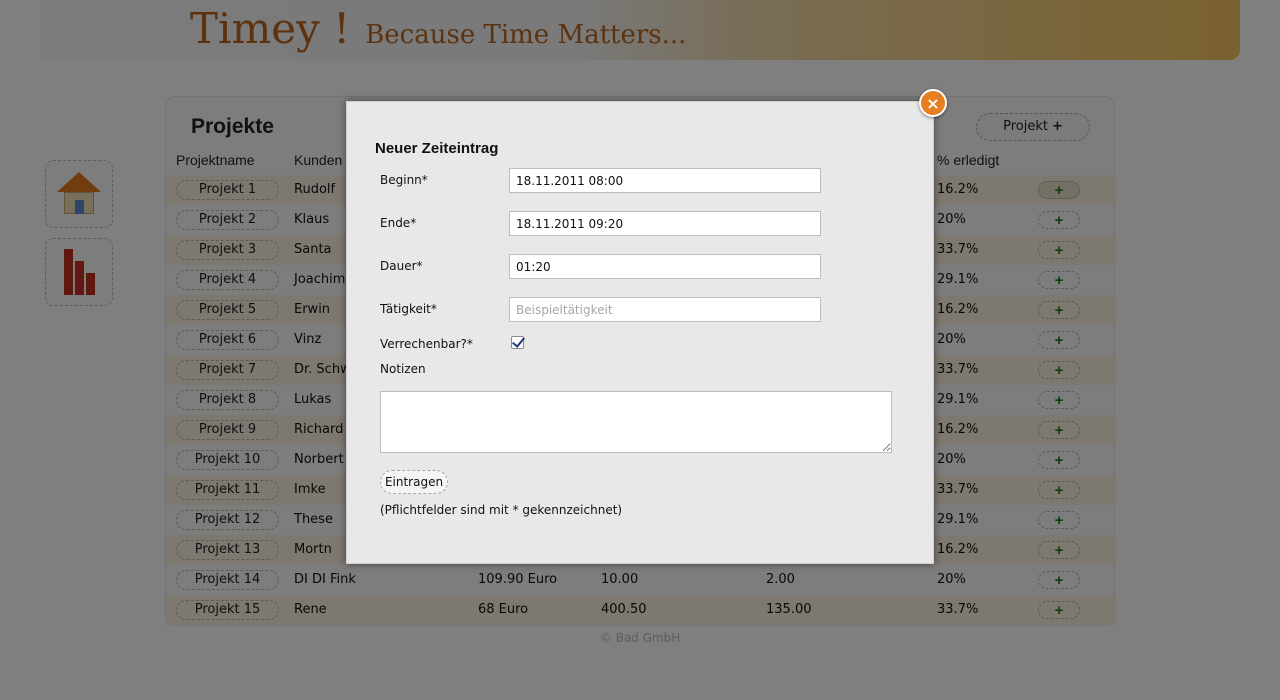 The width and height of the screenshot is (1280, 700). Describe the element at coordinates (933, 103) in the screenshot. I see `close-icon: ×` at that location.